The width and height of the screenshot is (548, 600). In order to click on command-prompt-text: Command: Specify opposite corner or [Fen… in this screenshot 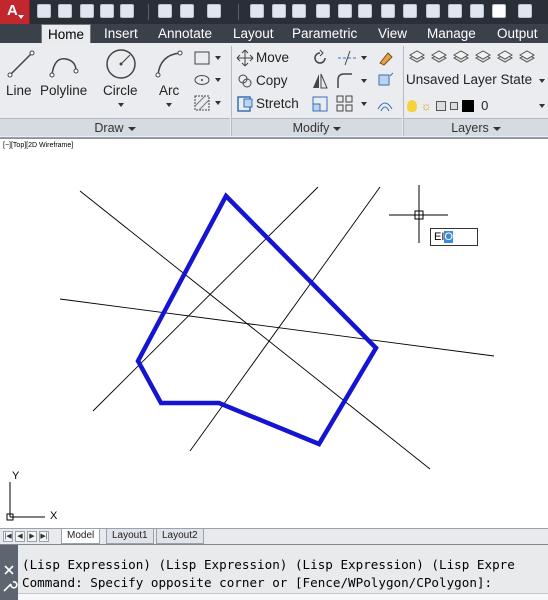, I will do `click(257, 582)`.